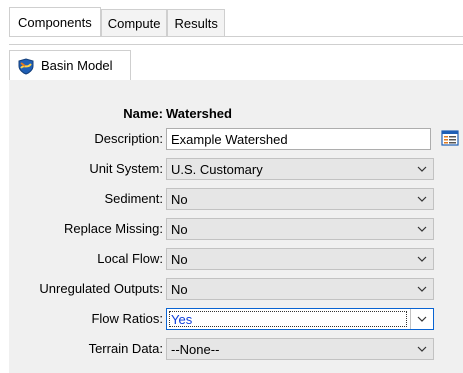 Image resolution: width=463 pixels, height=373 pixels. I want to click on description-label: Description:, so click(128, 138).